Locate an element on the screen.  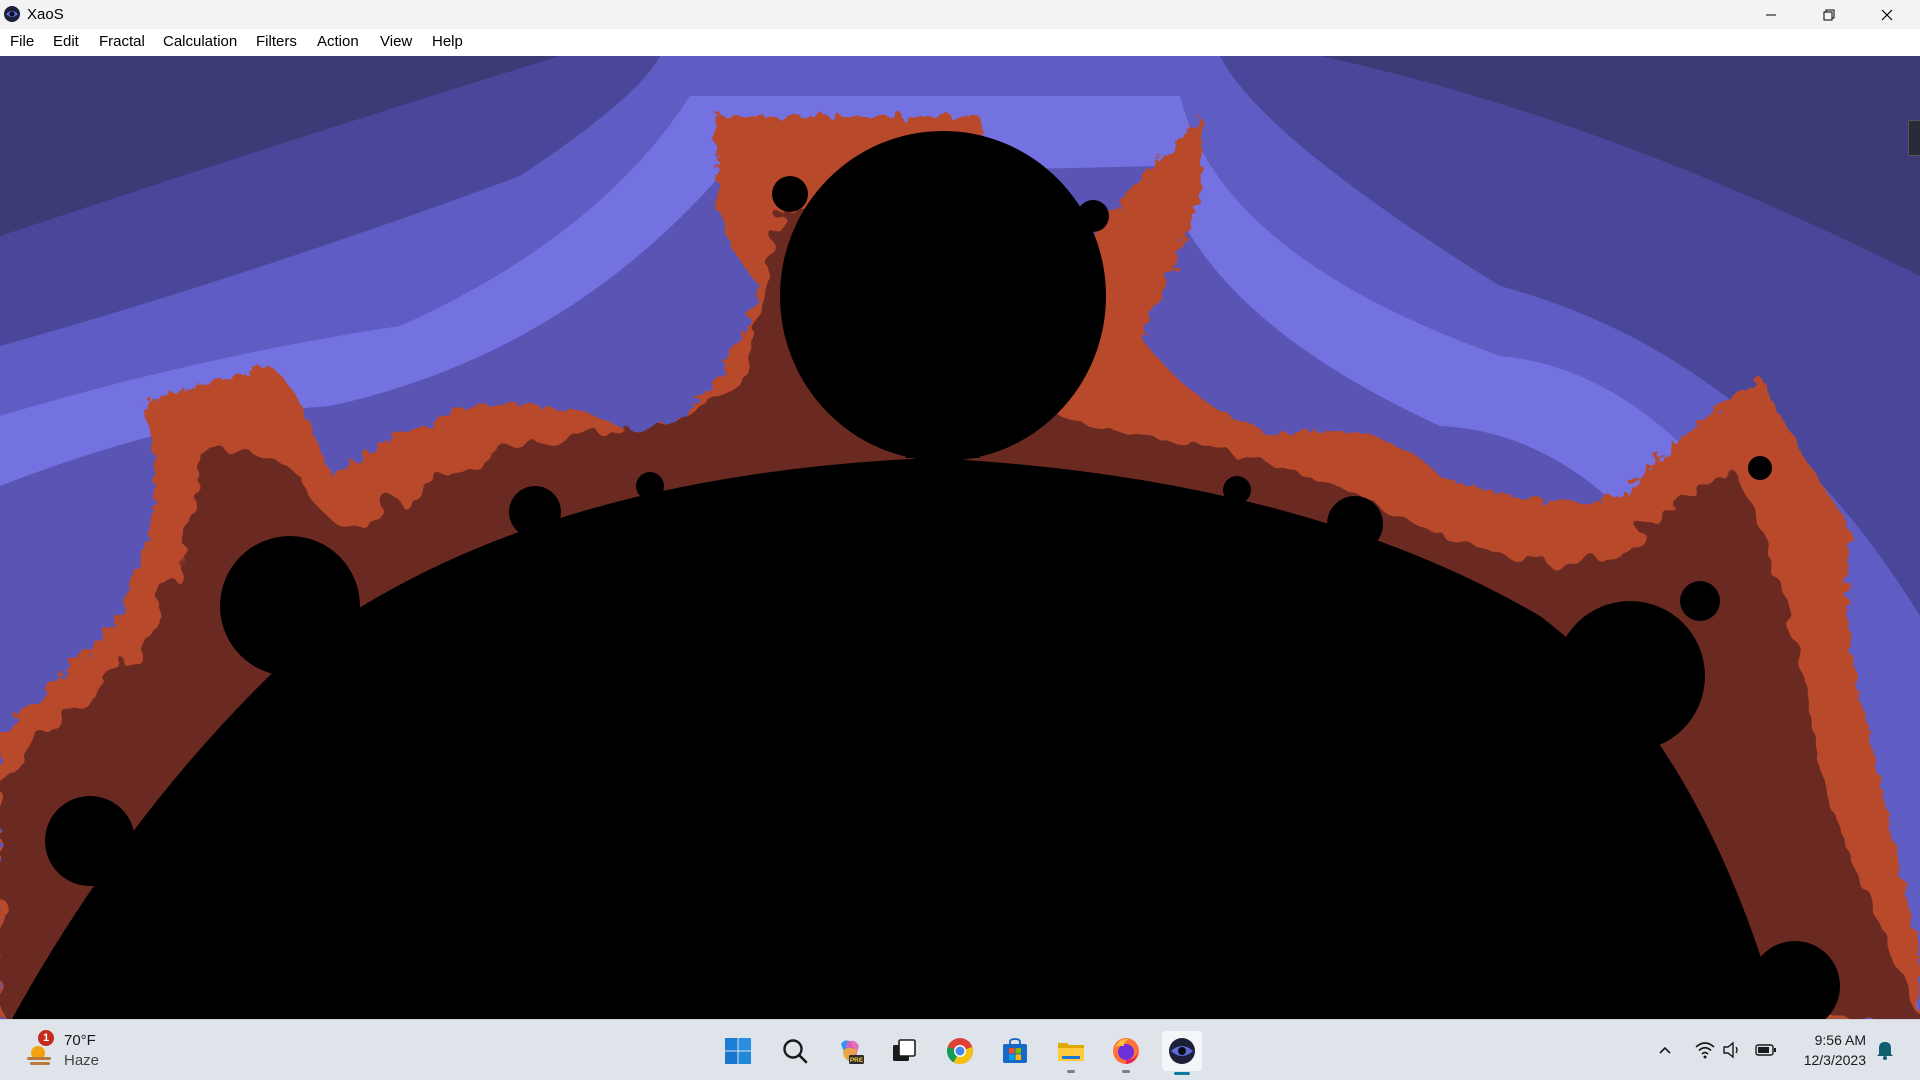
task-view-icon is located at coordinates (904, 1050).